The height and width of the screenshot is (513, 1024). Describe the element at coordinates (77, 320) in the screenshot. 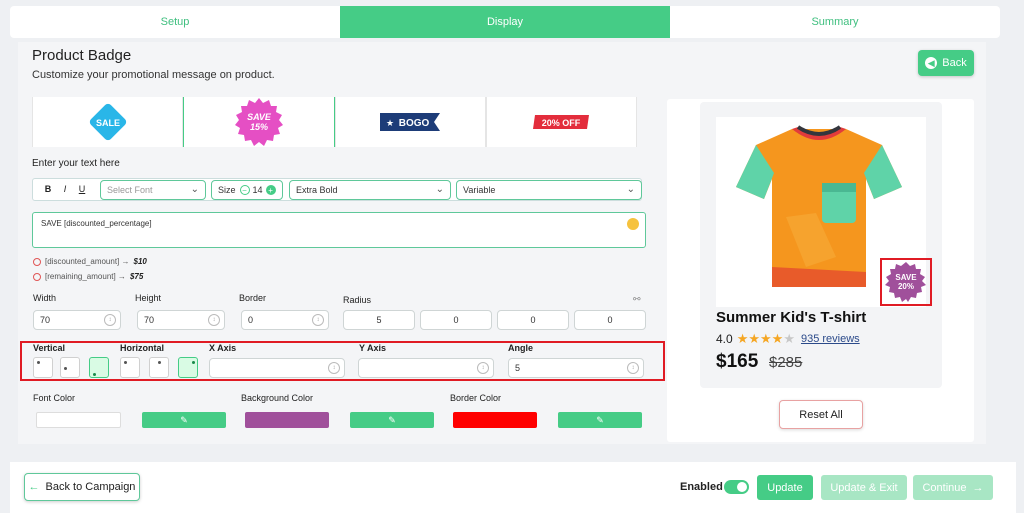

I see `width-input: 70 ↕` at that location.